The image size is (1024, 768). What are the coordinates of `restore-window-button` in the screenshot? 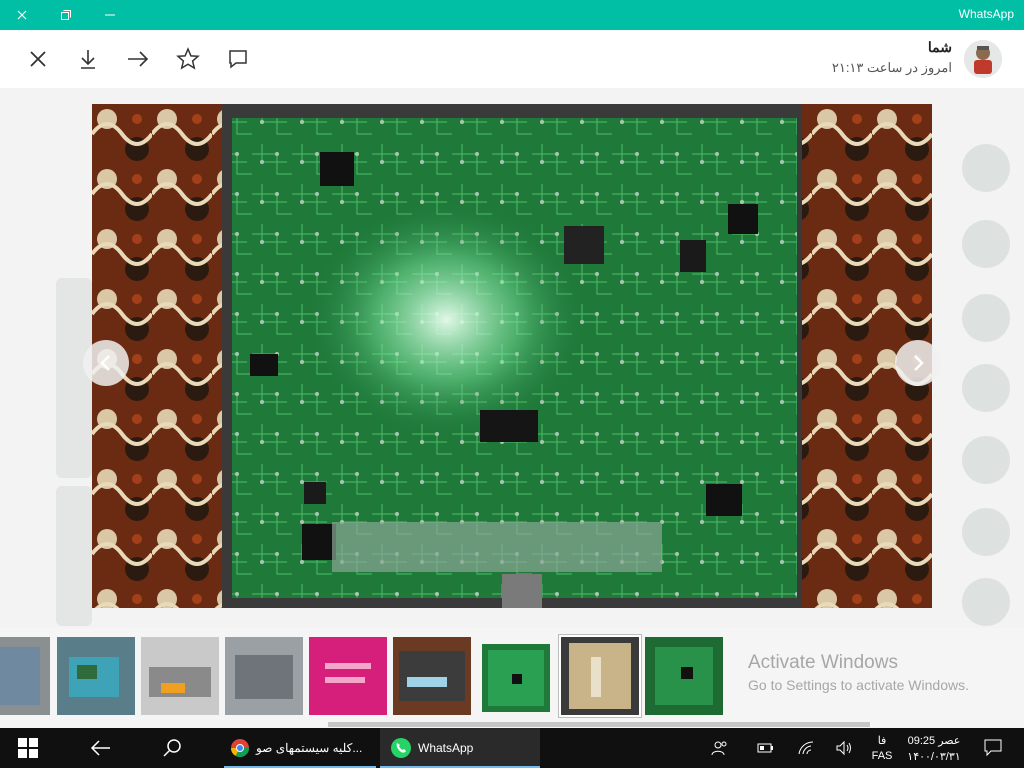 It's located at (66, 15).